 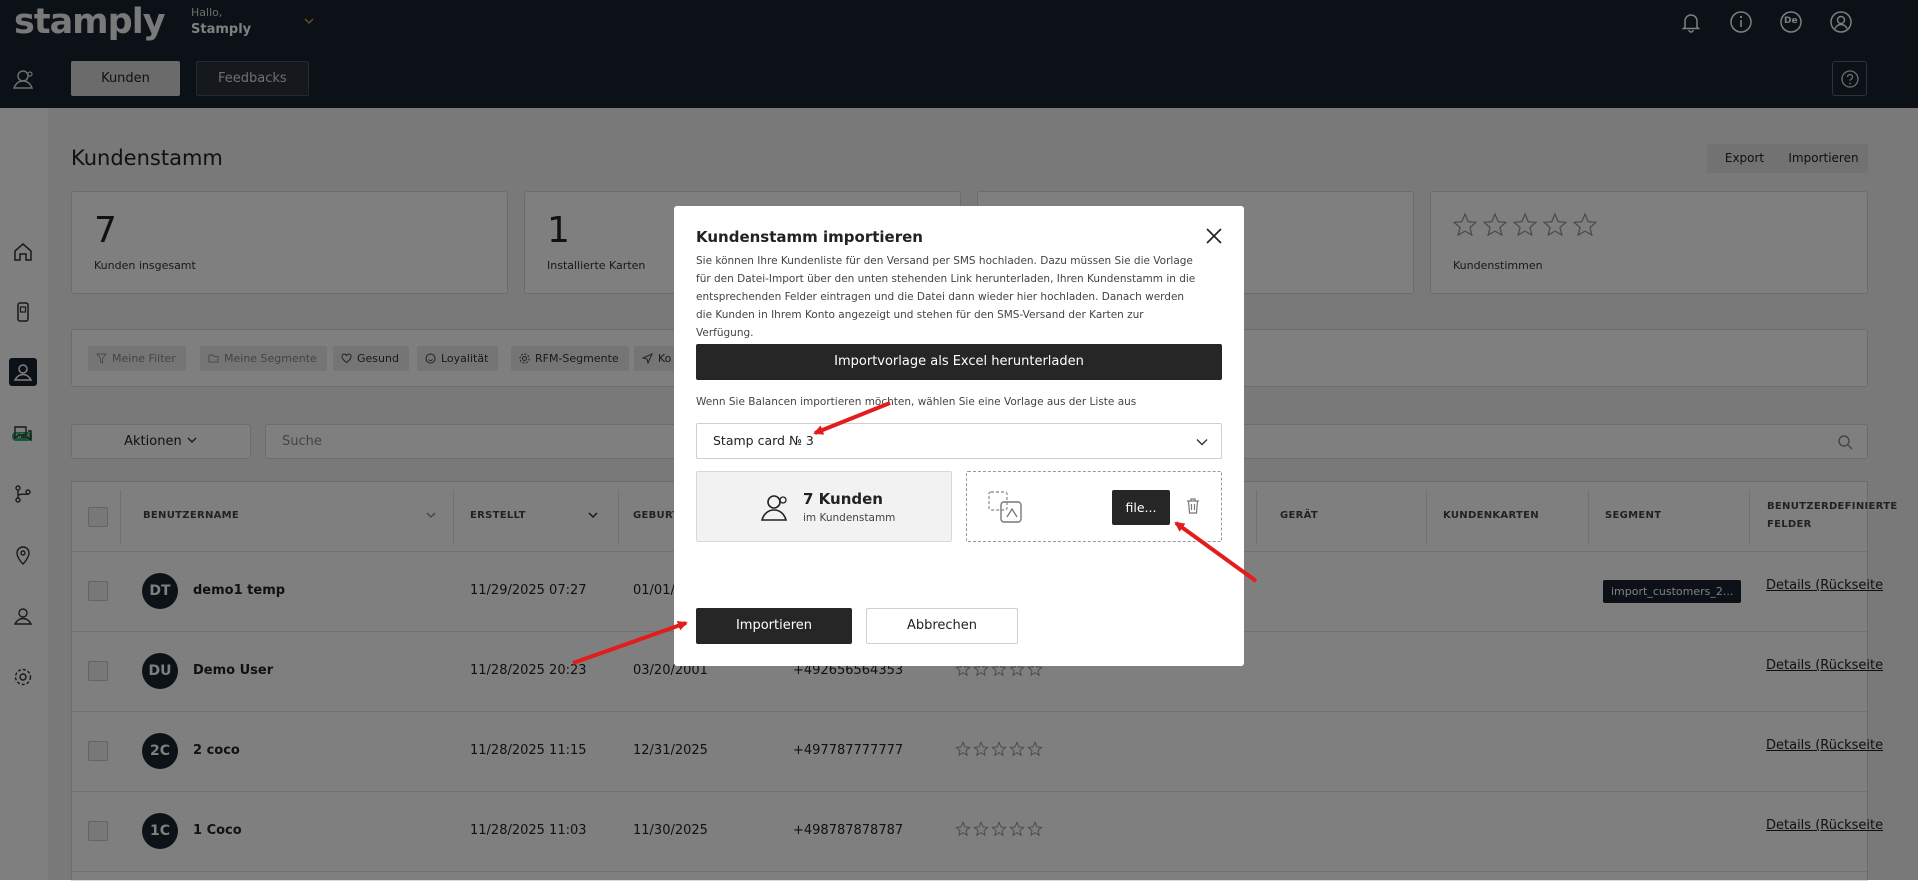 I want to click on customers-icon, so click(x=774, y=508).